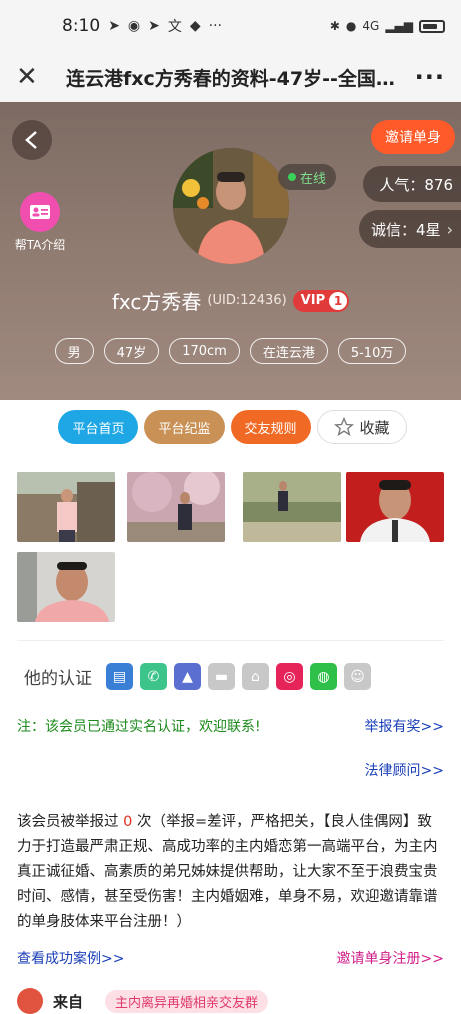 The height and width of the screenshot is (1014, 461). Describe the element at coordinates (351, 26) in the screenshot. I see `location-icon: ●` at that location.